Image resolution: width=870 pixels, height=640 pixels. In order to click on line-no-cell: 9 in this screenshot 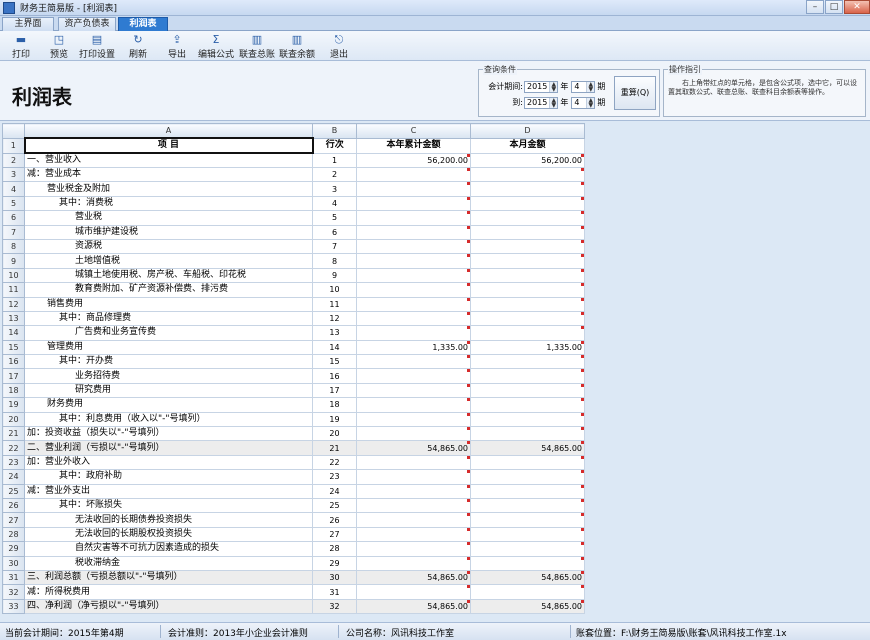, I will do `click(334, 275)`.